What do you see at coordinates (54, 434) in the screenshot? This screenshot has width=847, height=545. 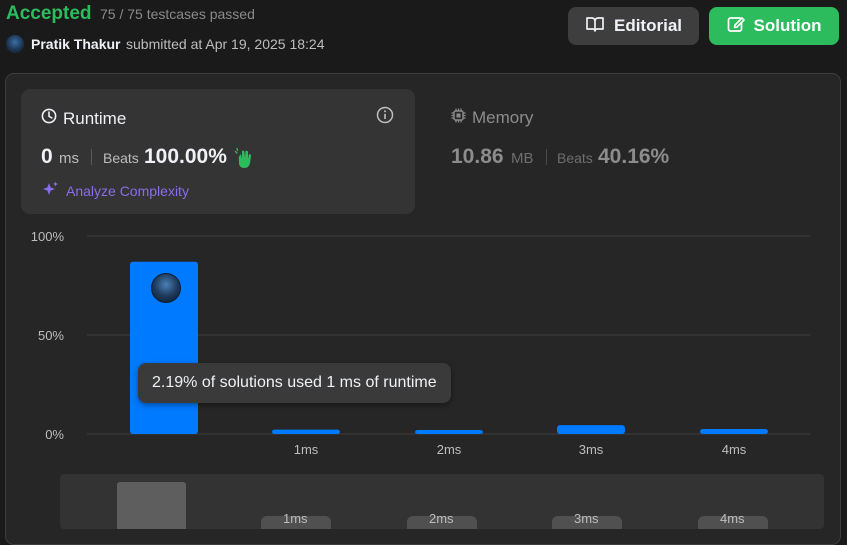 I see `y-tick-label: 0%` at bounding box center [54, 434].